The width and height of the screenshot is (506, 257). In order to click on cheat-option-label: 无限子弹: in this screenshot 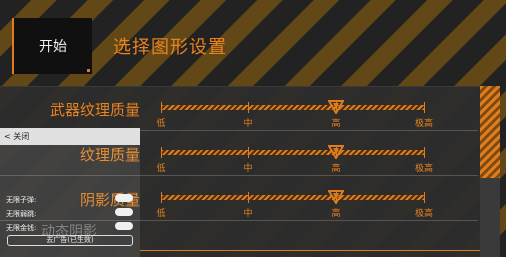, I will do `click(21, 200)`.